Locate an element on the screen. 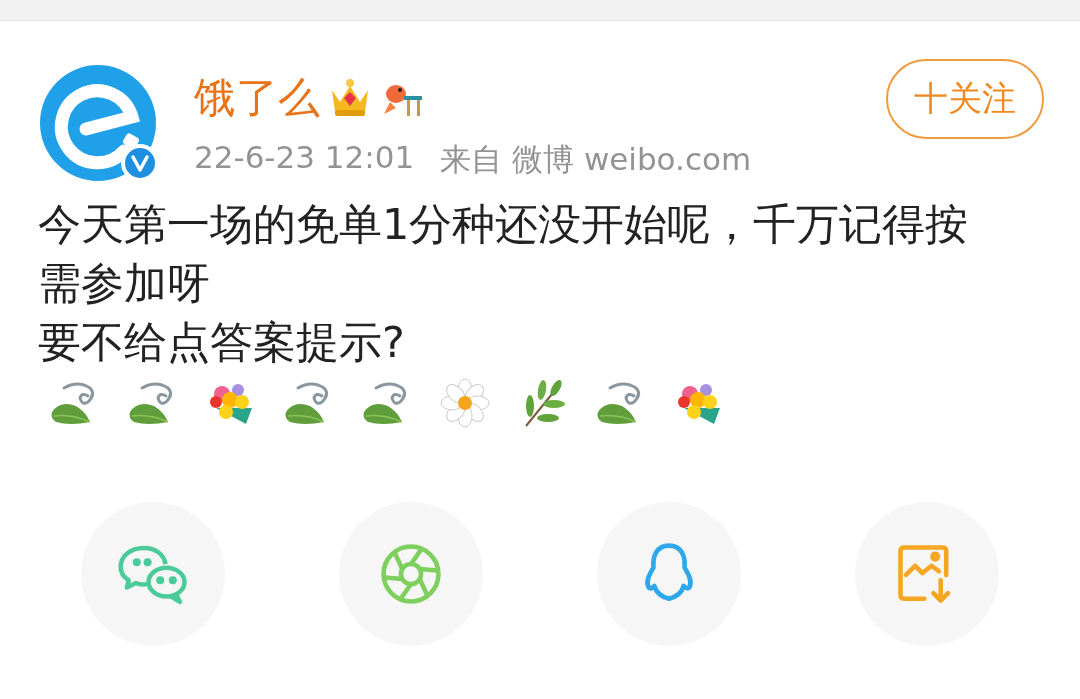 This screenshot has height=699, width=1080. post-time: 22-6-23 12:01 is located at coordinates (304, 158).